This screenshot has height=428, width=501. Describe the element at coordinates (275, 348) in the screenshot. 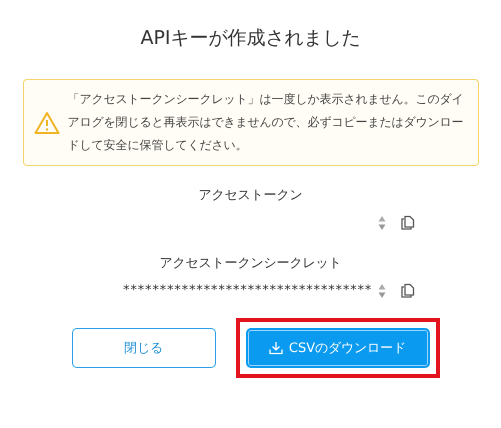

I see `download-icon` at that location.